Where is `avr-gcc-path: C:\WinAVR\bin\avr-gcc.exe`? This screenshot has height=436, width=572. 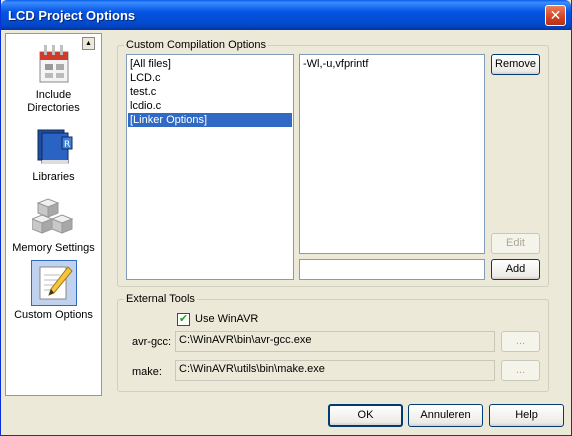 avr-gcc-path: C:\WinAVR\bin\avr-gcc.exe is located at coordinates (245, 340).